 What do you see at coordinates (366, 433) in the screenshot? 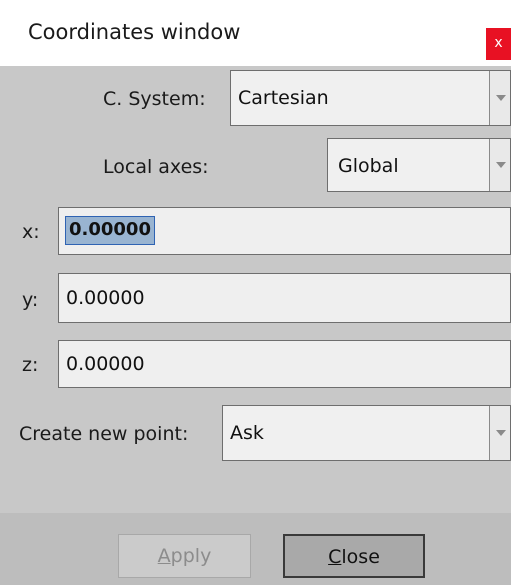
I see `create-new-point-dropdown: Ask` at bounding box center [366, 433].